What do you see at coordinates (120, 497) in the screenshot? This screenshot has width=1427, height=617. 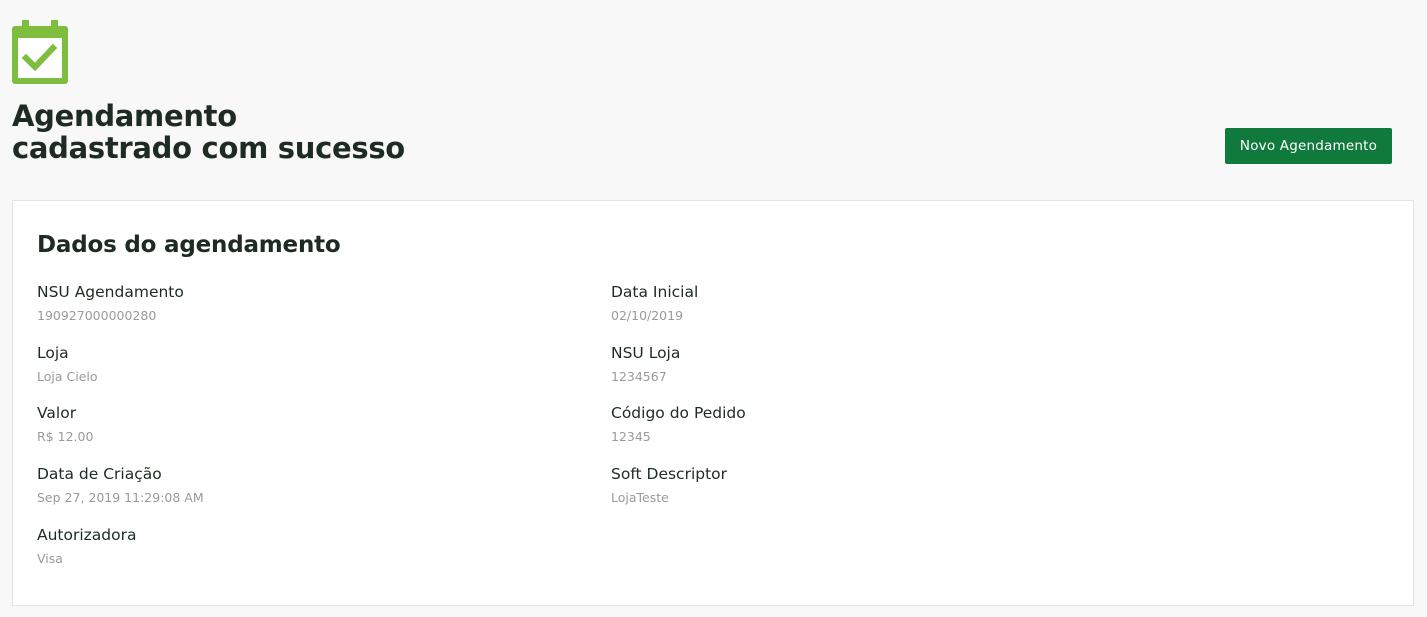 I see `field-value: Sep 27, 2019 11:29:08 AM` at bounding box center [120, 497].